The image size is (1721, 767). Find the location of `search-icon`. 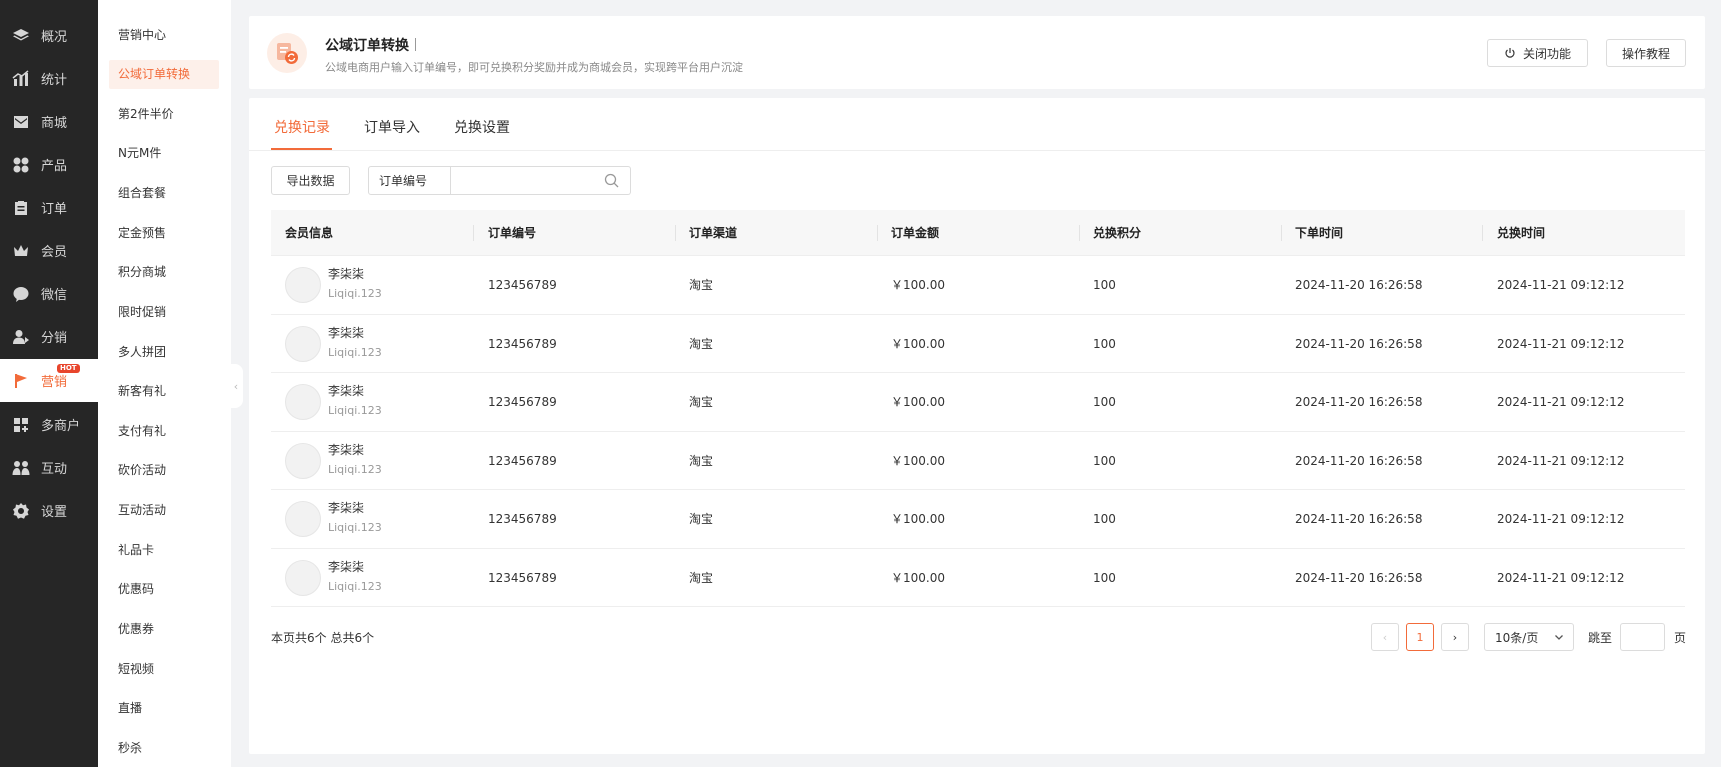

search-icon is located at coordinates (611, 180).